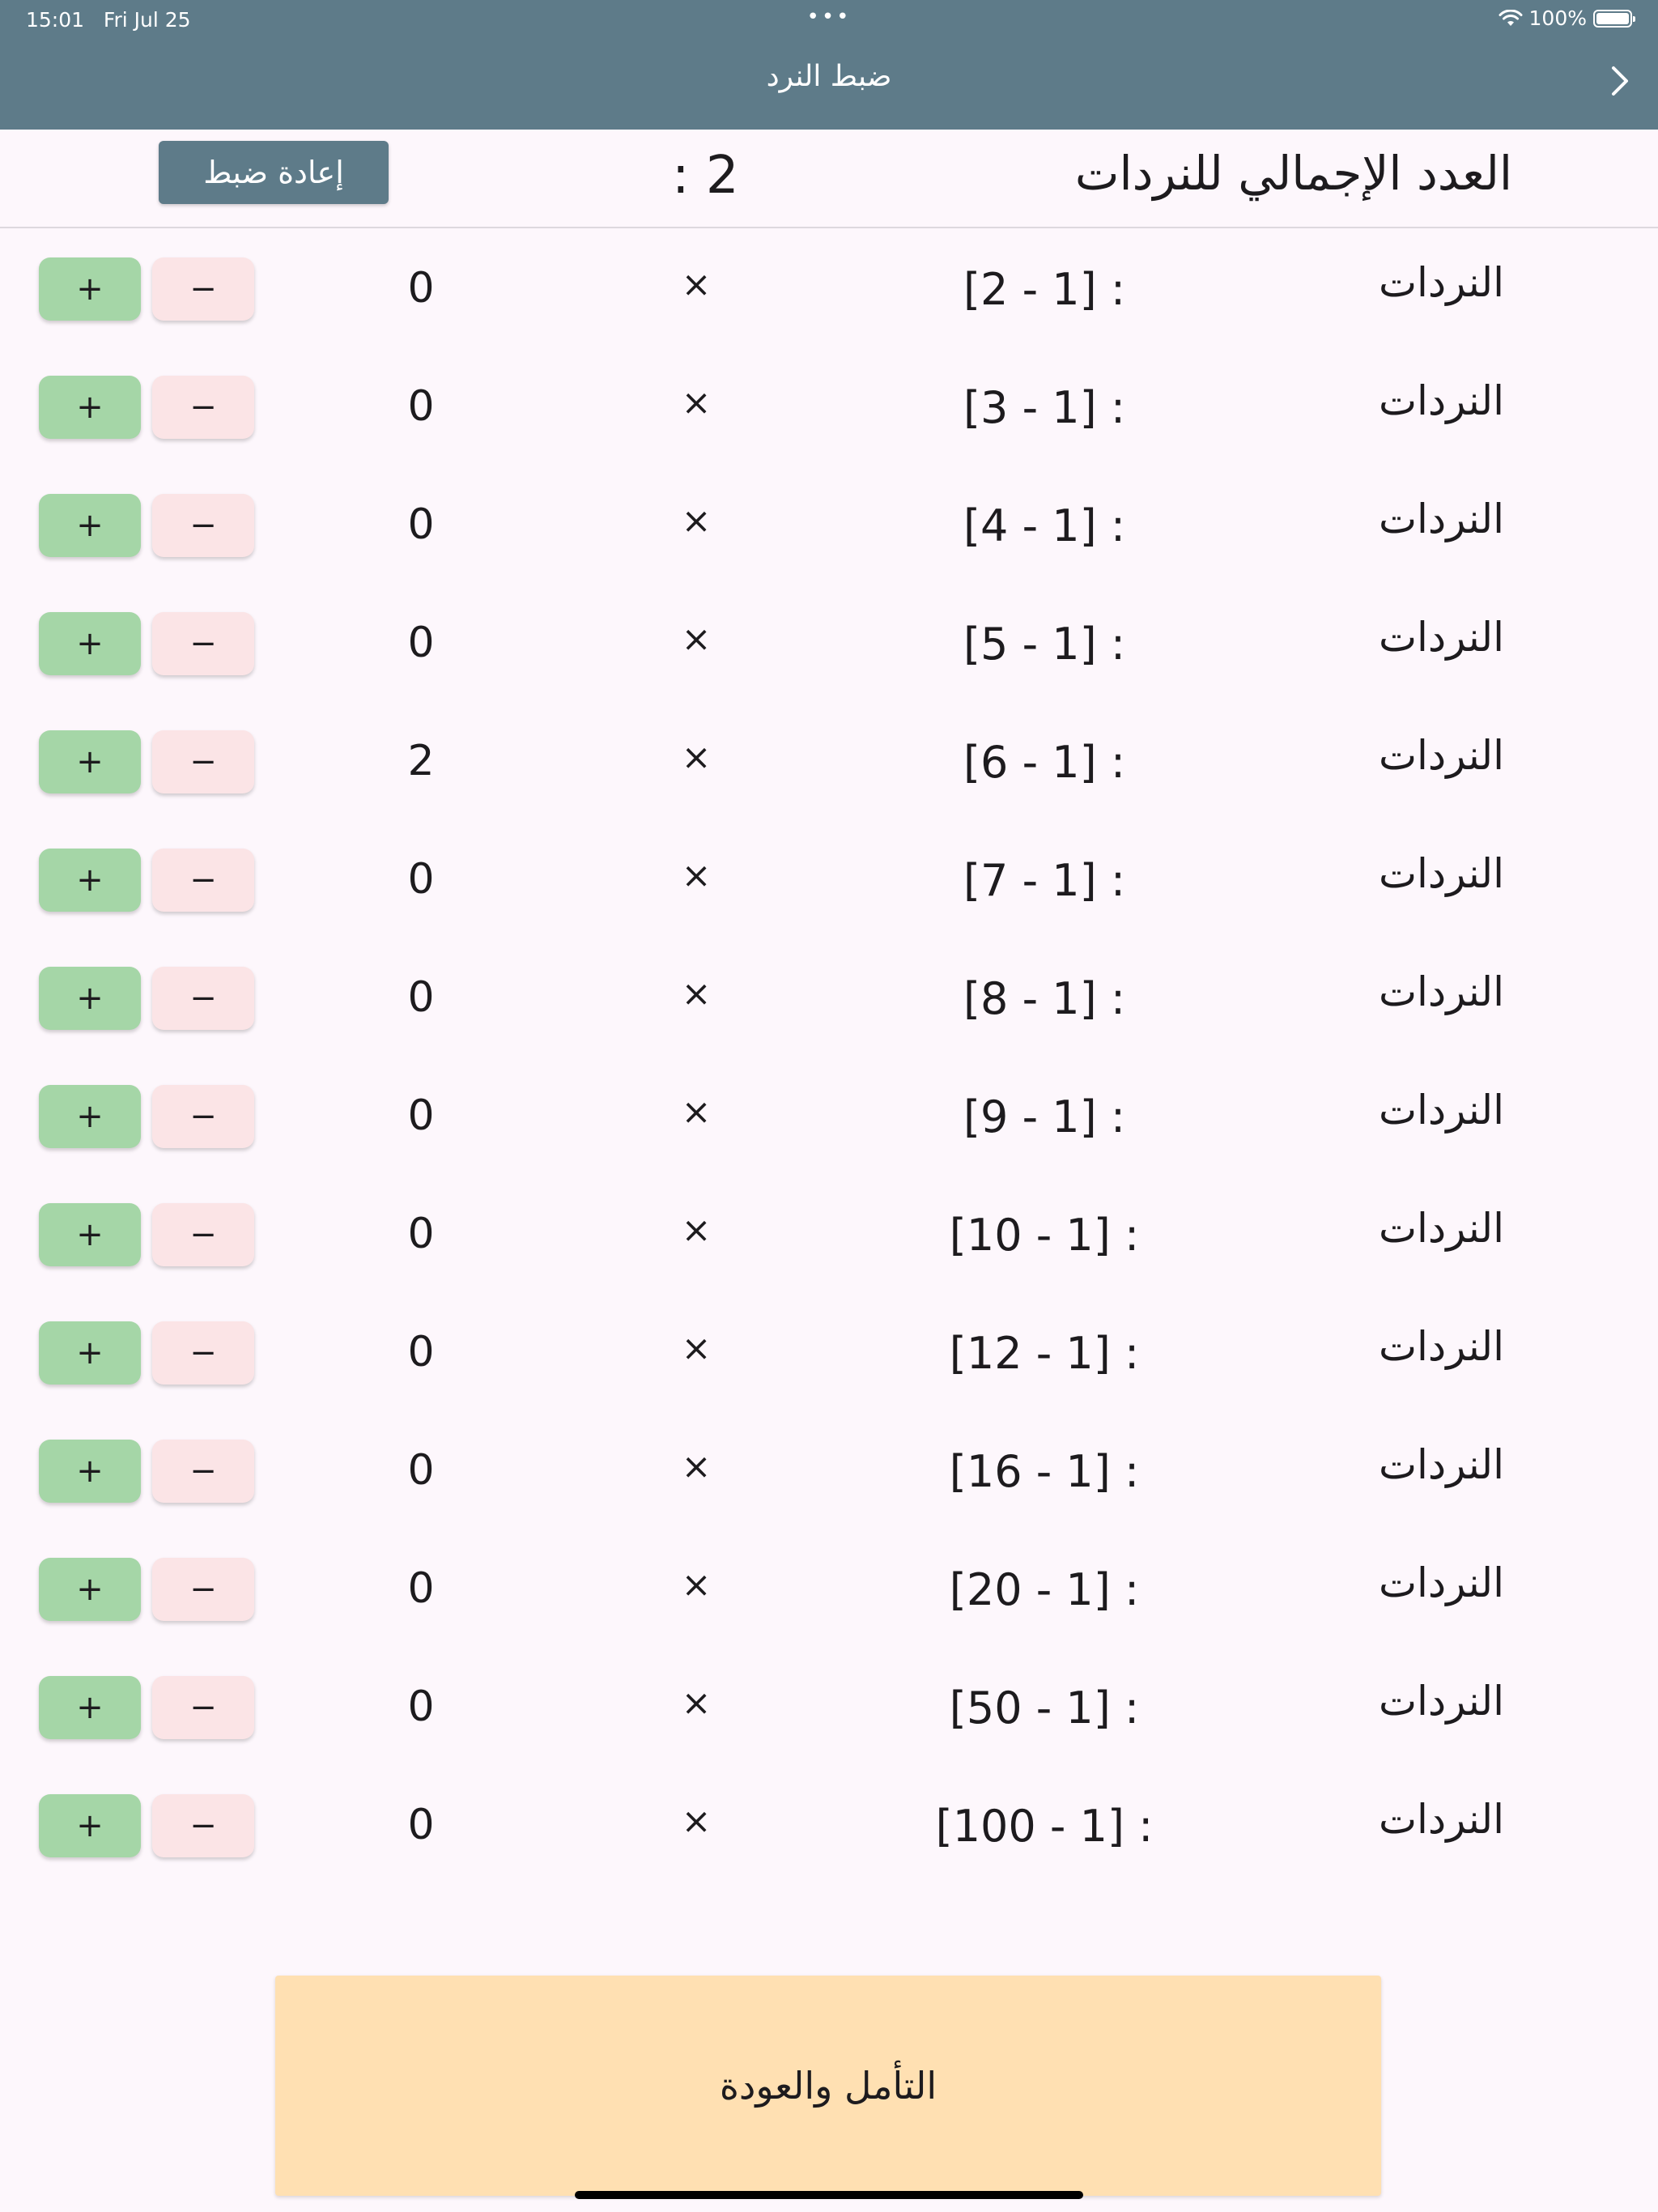 Image resolution: width=1658 pixels, height=2212 pixels. Describe the element at coordinates (1044, 1590) in the screenshot. I see `dice-range: [20 - 1] :` at that location.